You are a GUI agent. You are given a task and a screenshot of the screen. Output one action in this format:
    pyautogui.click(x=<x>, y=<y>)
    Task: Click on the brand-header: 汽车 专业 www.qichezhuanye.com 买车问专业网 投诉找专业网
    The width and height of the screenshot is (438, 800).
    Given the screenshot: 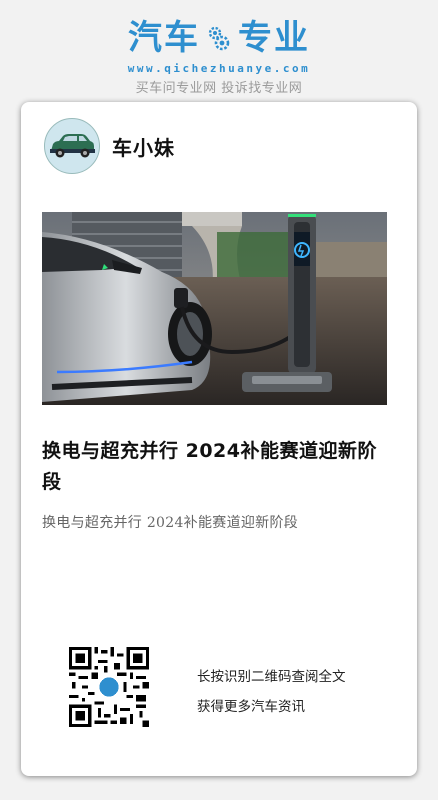 What is the action you would take?
    pyautogui.click(x=219, y=56)
    